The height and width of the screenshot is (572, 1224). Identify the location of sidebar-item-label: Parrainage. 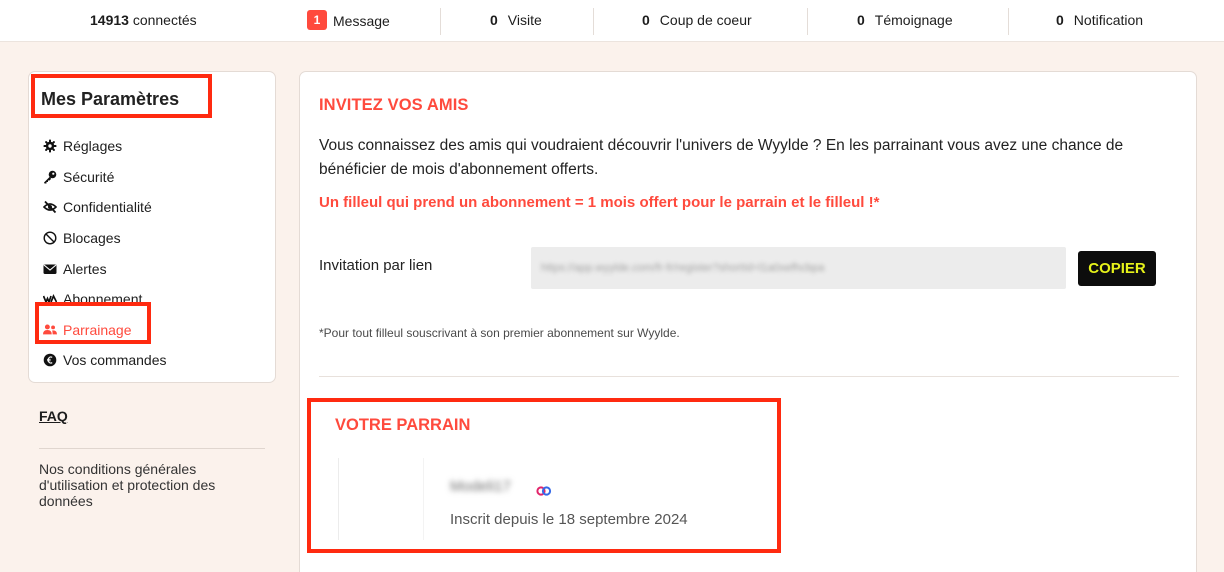
(97, 329).